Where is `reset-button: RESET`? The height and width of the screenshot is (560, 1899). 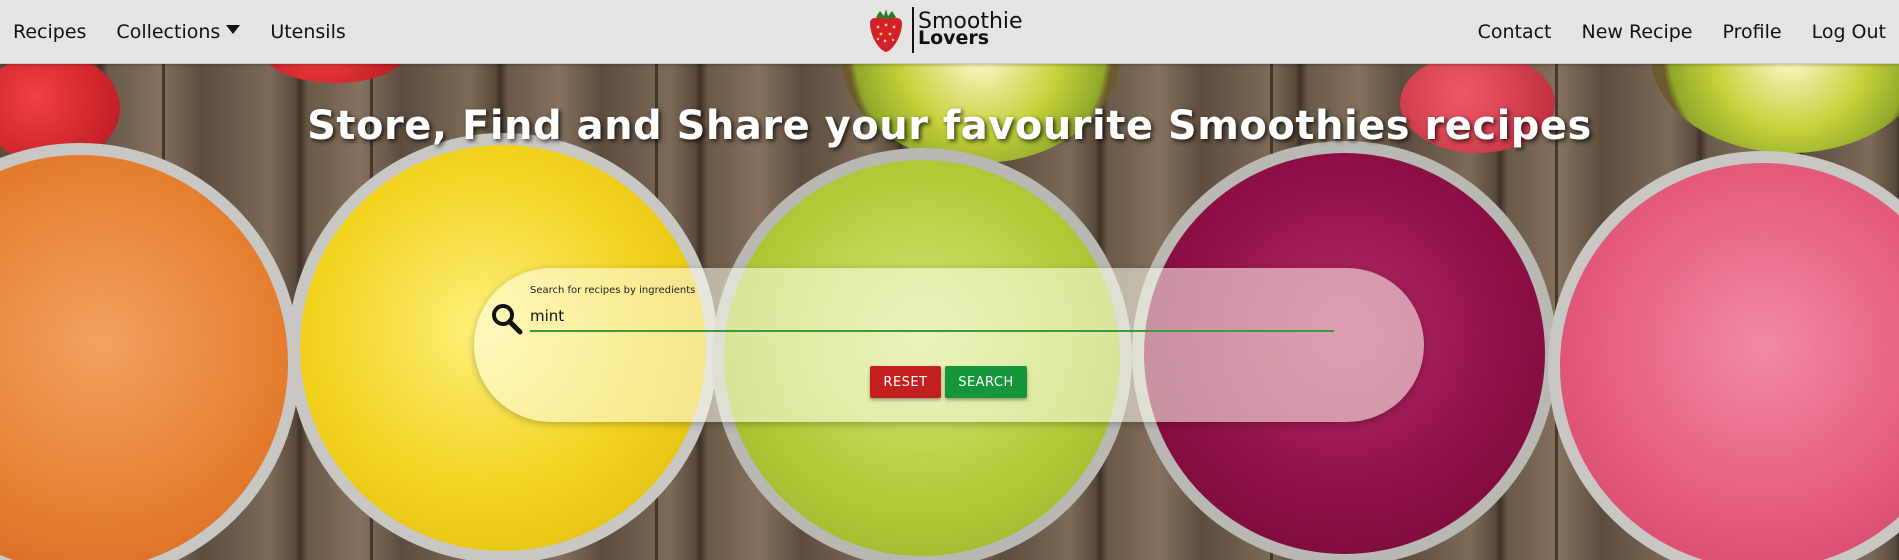 reset-button: RESET is located at coordinates (905, 382).